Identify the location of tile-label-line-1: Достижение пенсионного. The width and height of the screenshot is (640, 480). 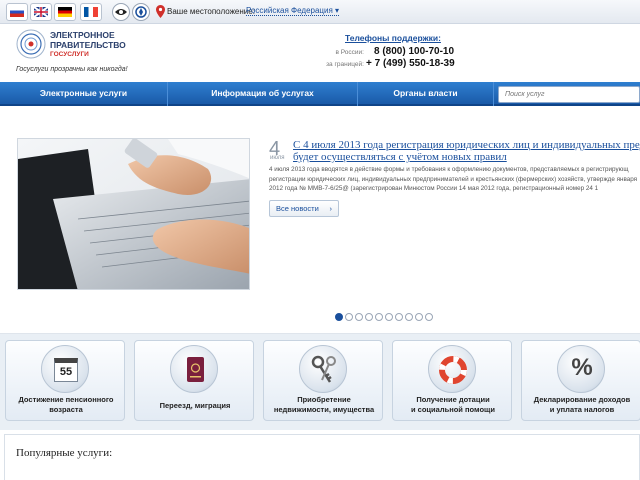
(66, 399).